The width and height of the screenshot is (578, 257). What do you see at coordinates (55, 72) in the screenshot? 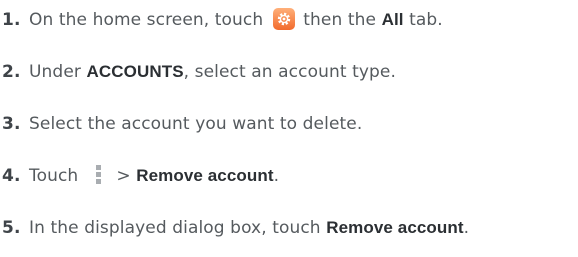
I see `step-text: Under` at bounding box center [55, 72].